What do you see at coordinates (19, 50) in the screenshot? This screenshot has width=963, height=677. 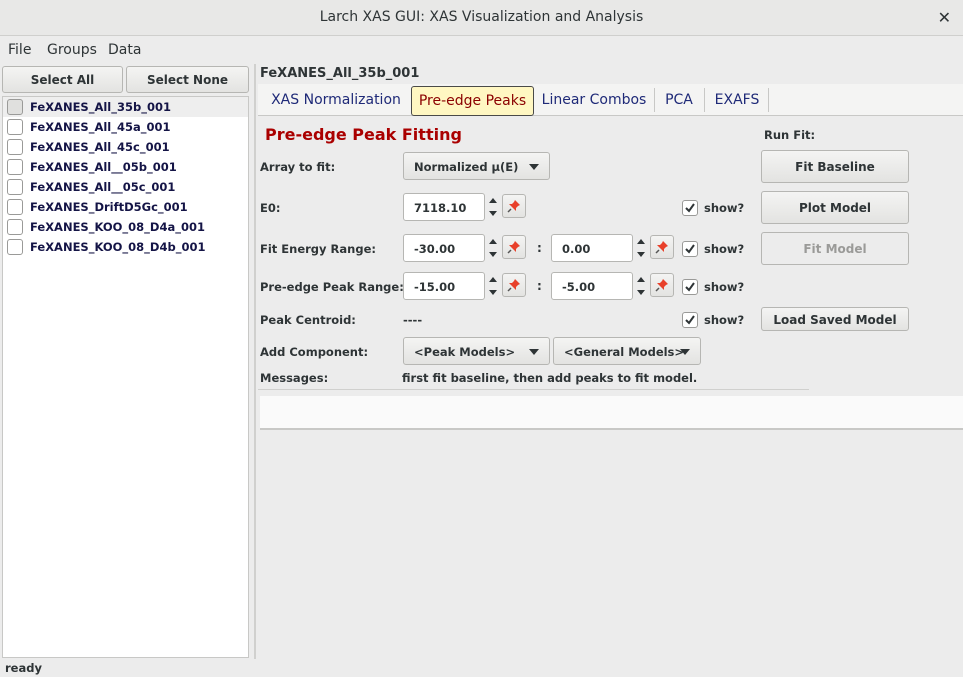 I see `menu-file: File` at bounding box center [19, 50].